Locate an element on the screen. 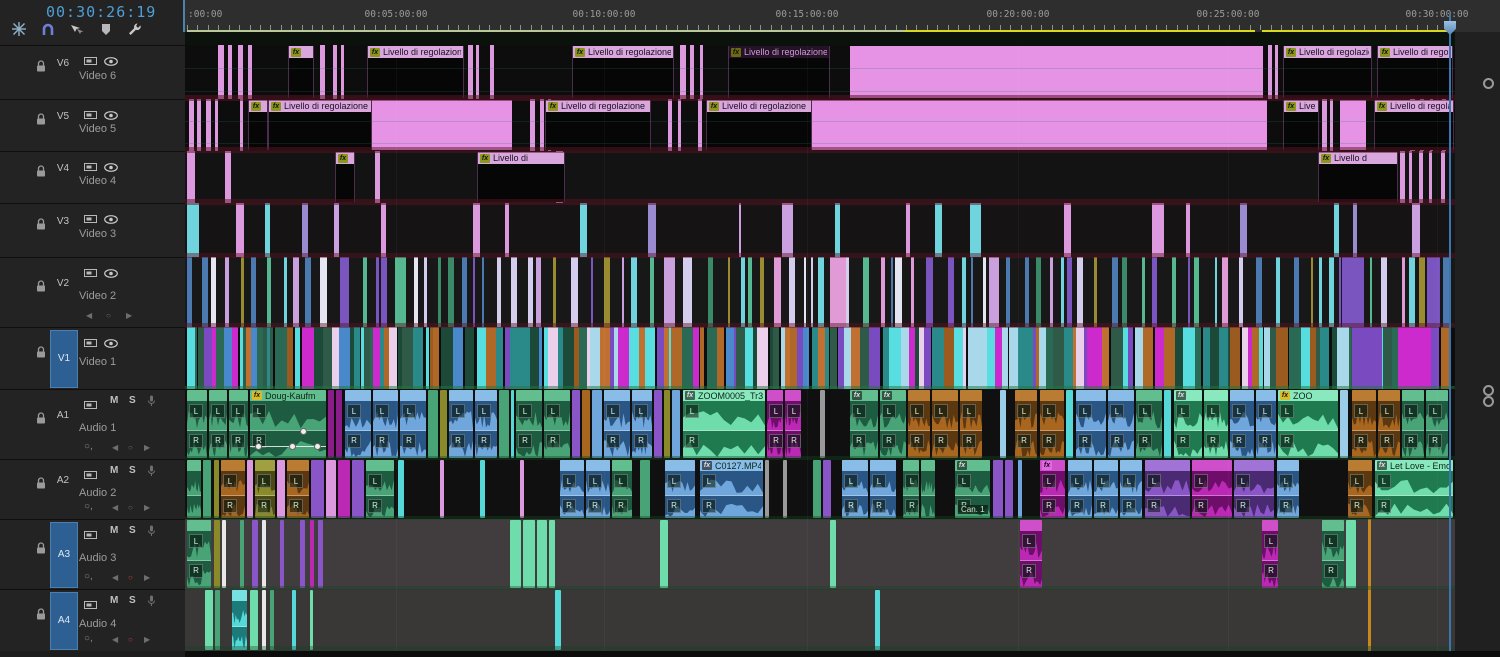  track-target-badge: V4 is located at coordinates (63, 169).